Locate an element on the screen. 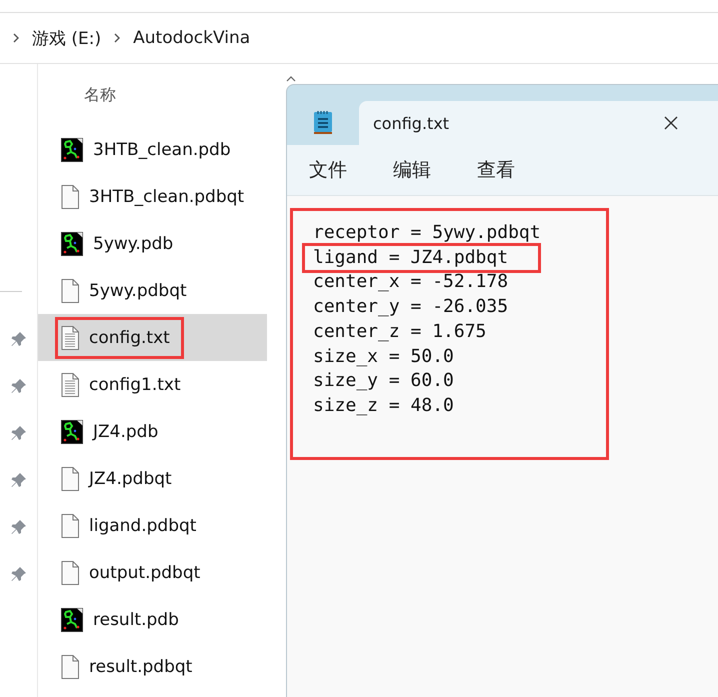  document-tab: config.txt is located at coordinates (538, 123).